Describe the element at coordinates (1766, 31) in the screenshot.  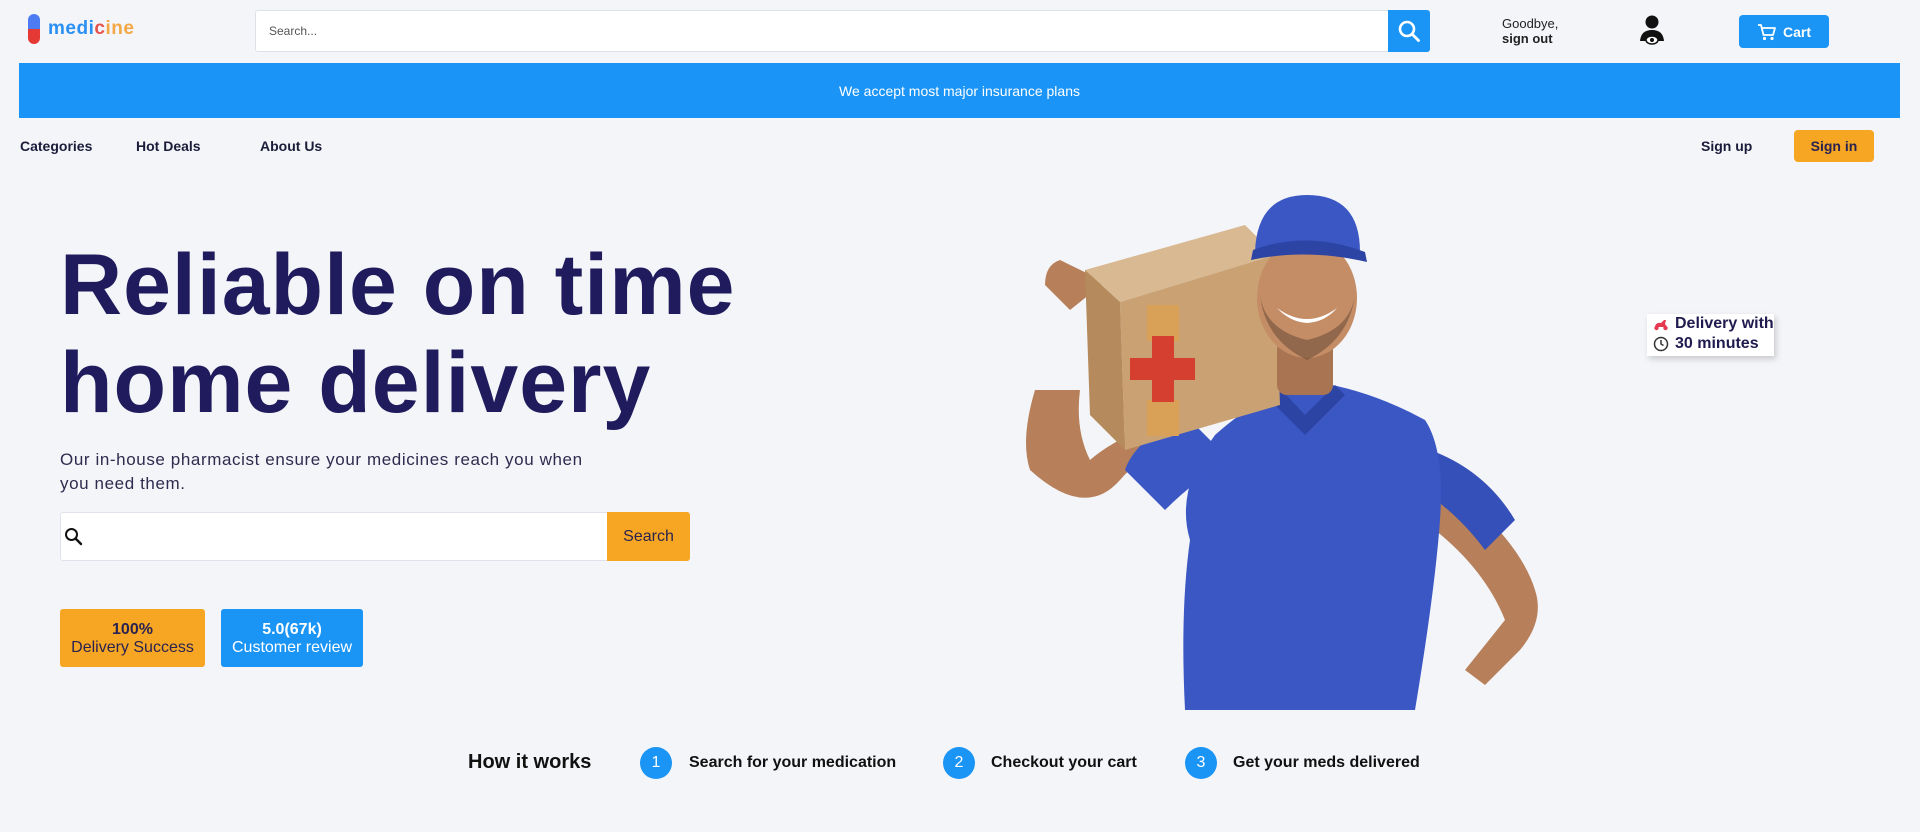
I see `cart-icon` at that location.